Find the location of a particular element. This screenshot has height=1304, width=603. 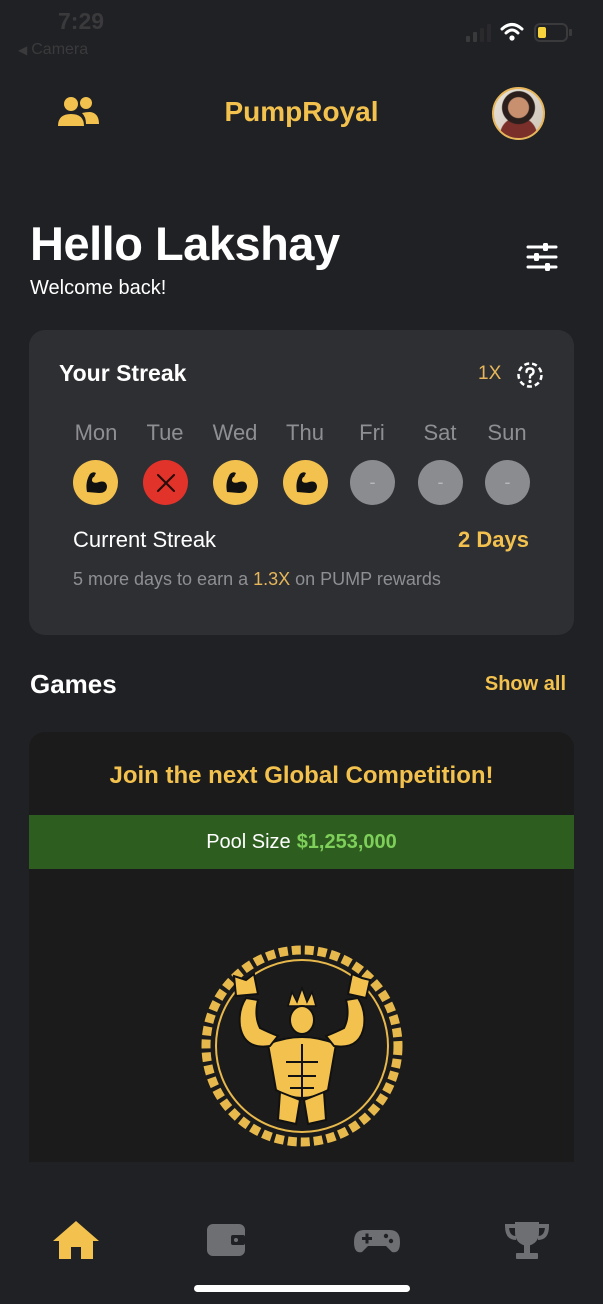

day-label-thu: Thu is located at coordinates (305, 432).